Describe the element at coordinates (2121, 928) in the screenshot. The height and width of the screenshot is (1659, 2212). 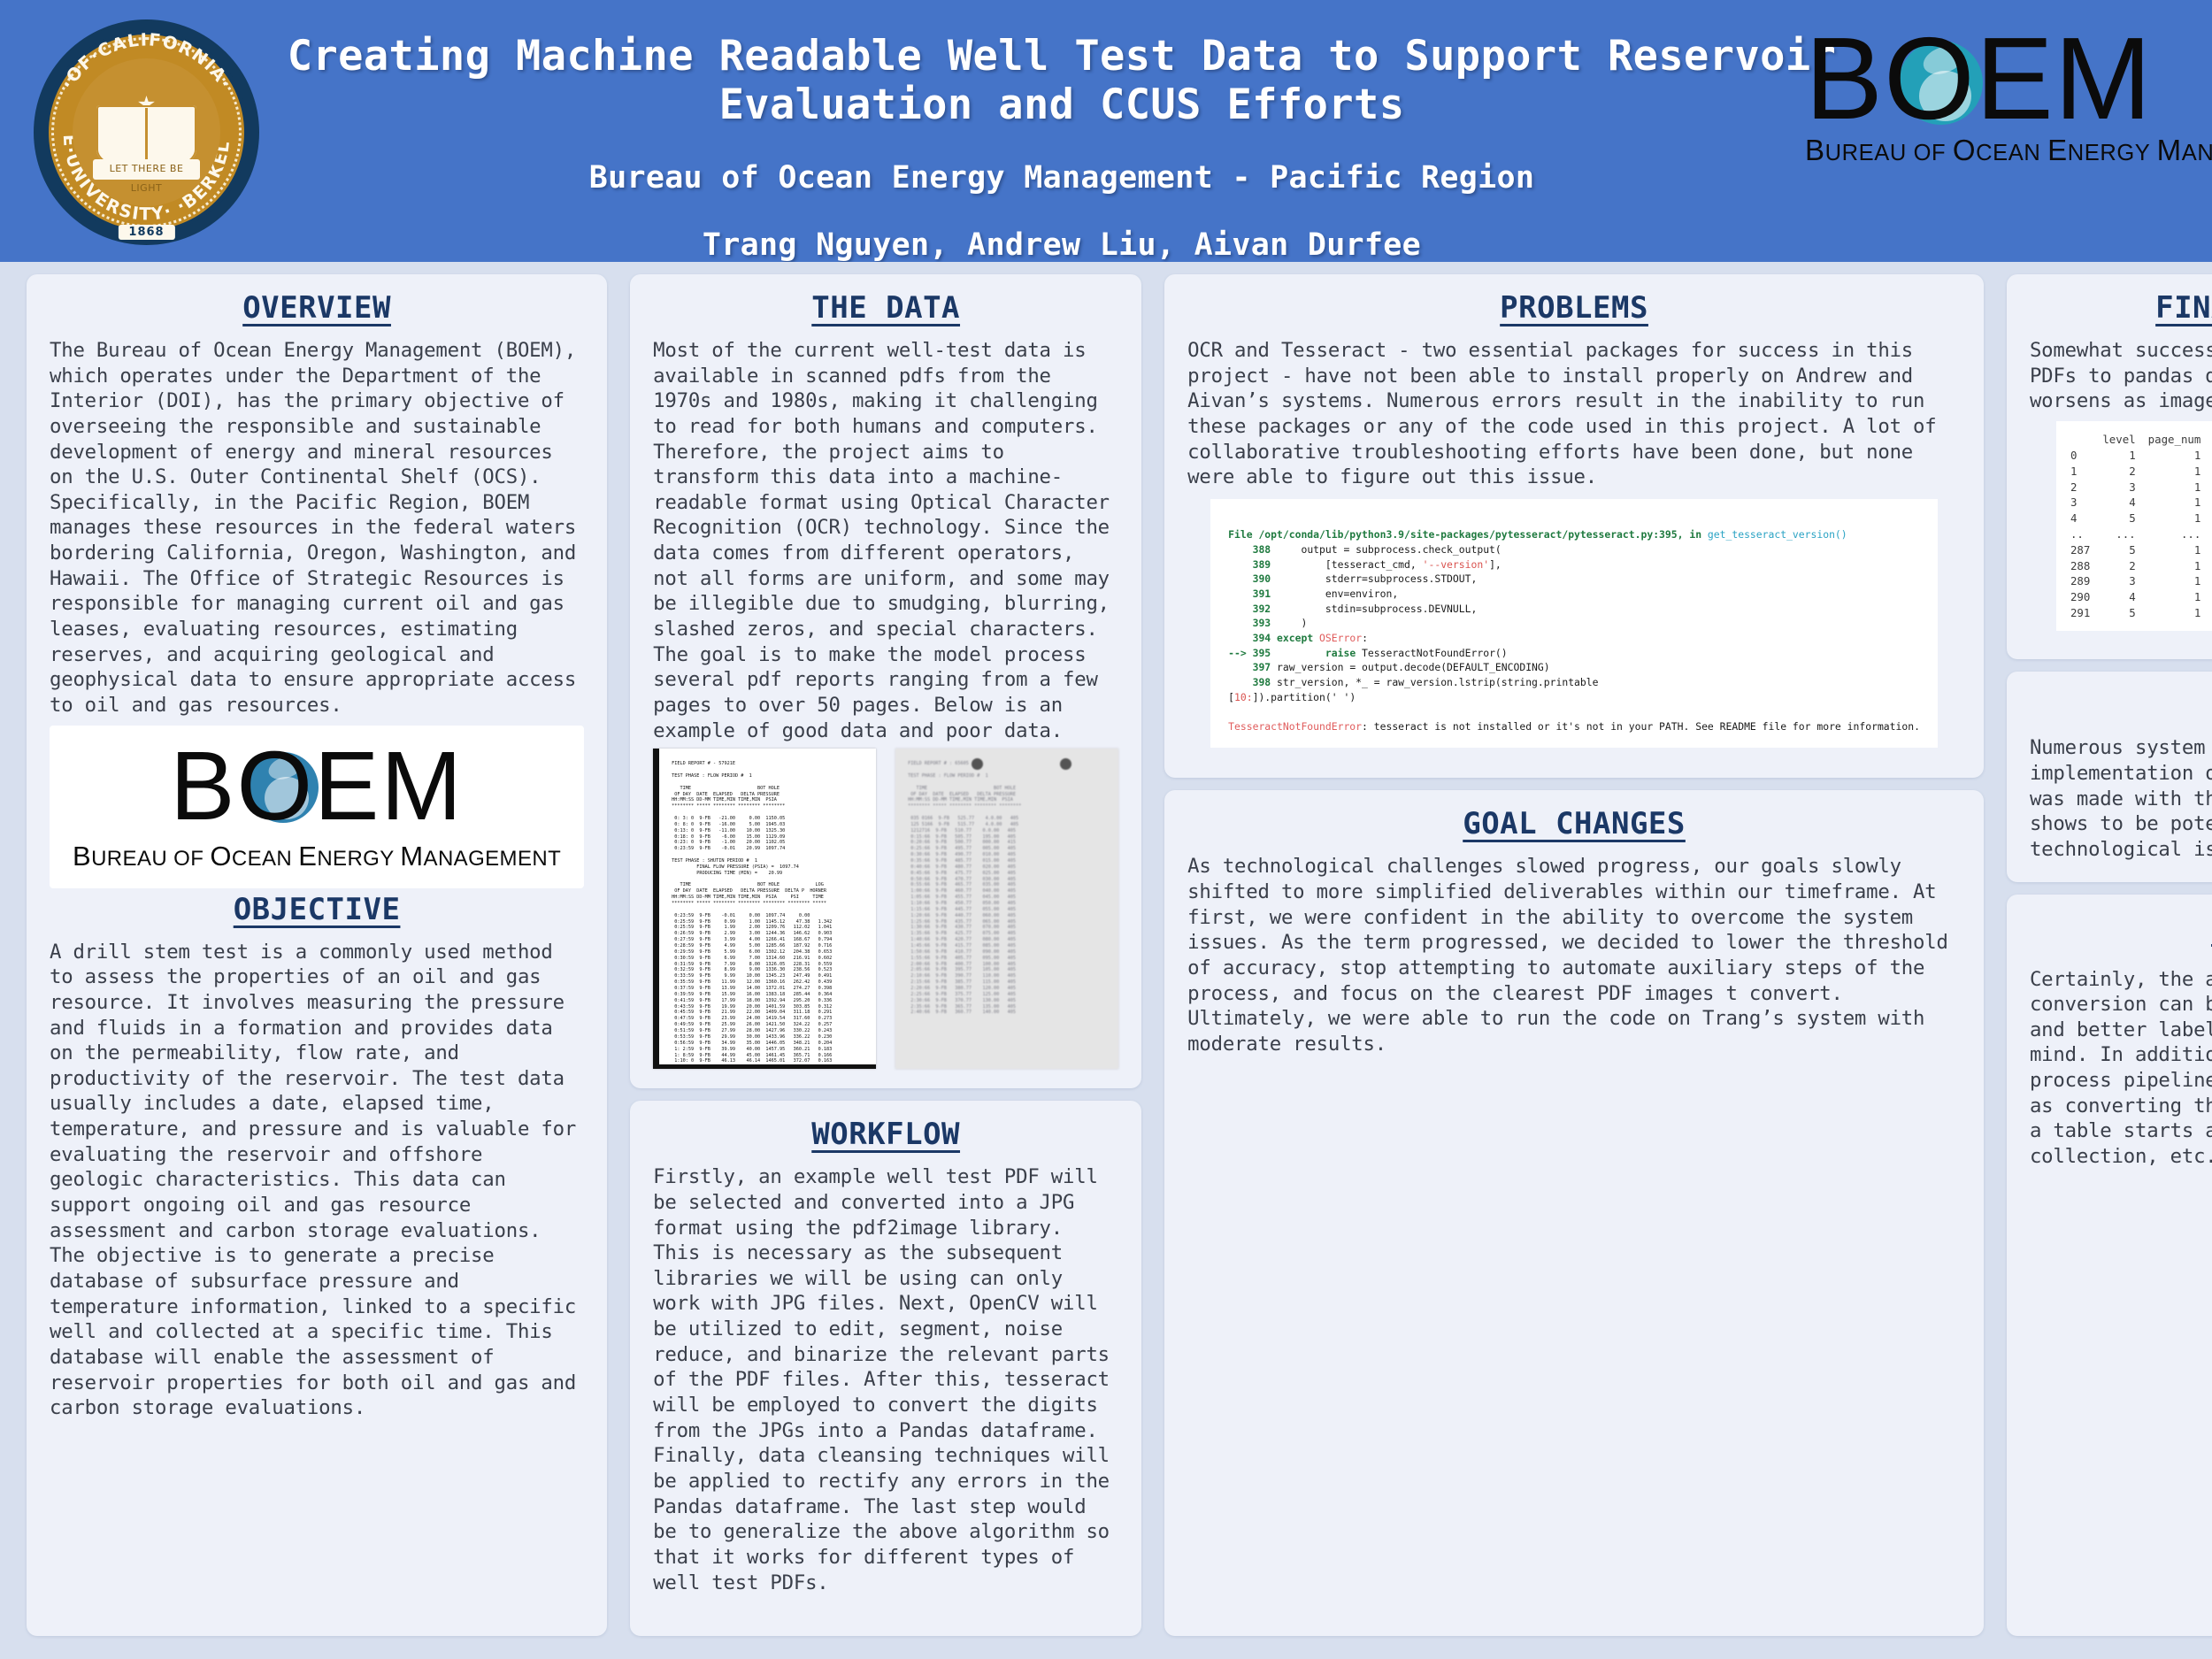
I see `section-title-future-work: FUTURE WORK` at that location.